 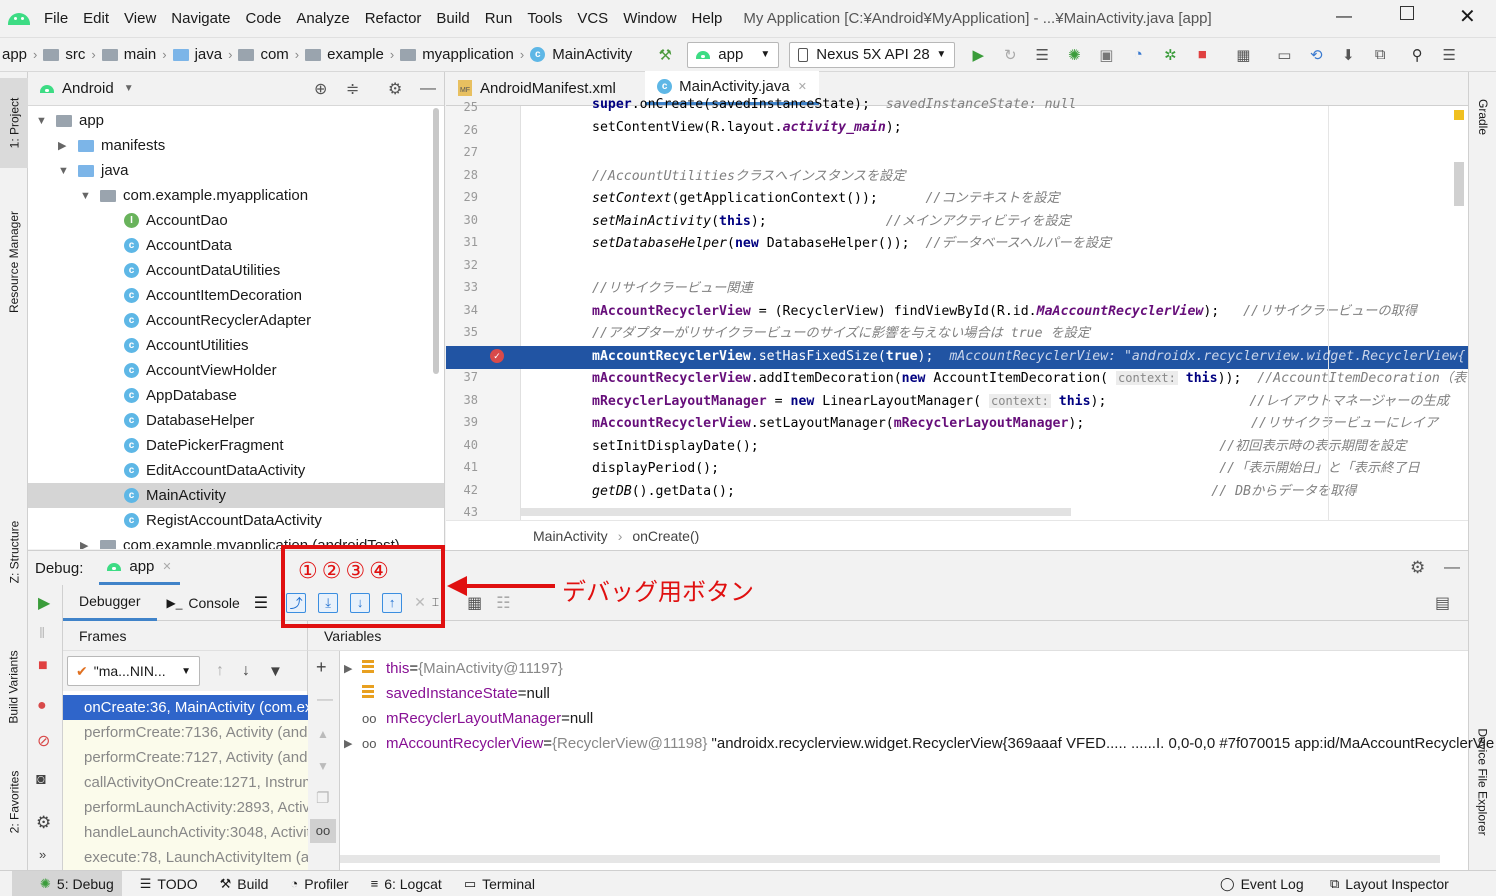 What do you see at coordinates (246, 671) in the screenshot?
I see `arrow-down-icon: ↓` at bounding box center [246, 671].